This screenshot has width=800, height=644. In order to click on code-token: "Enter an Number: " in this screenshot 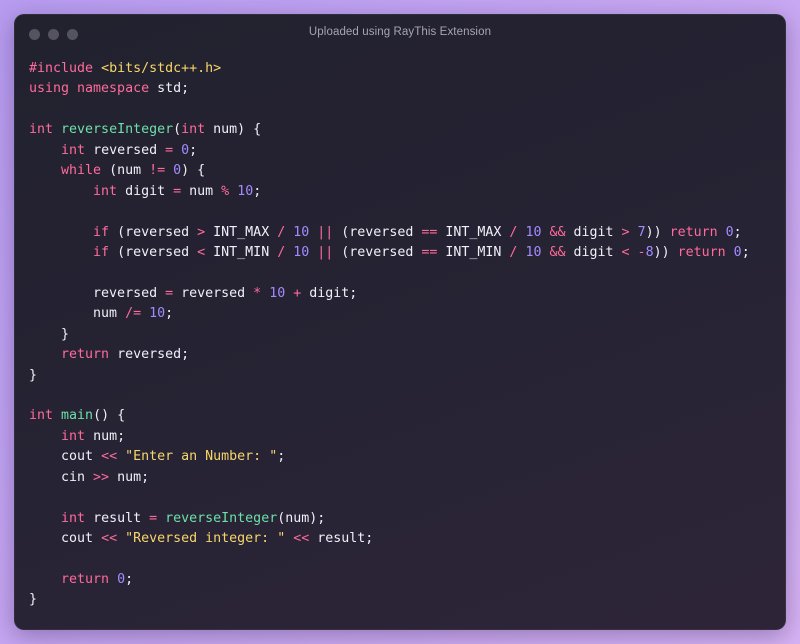, I will do `click(201, 457)`.